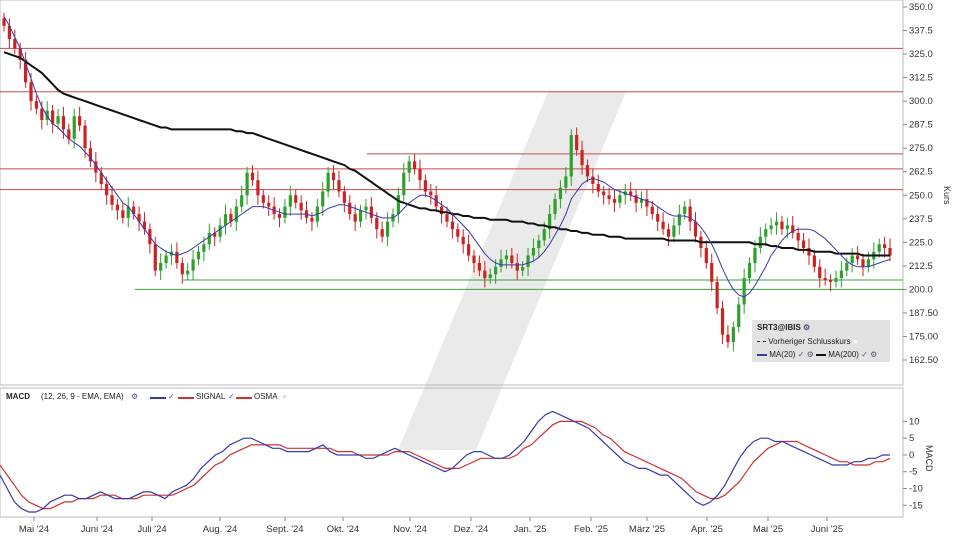  I want to click on date-tick-label: Nov. '24, so click(410, 529).